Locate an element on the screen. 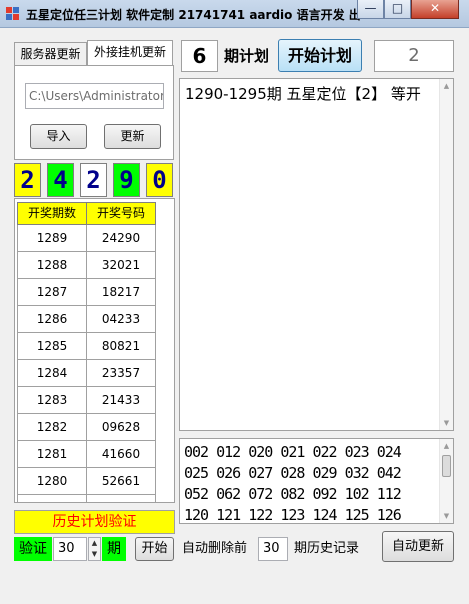 The height and width of the screenshot is (604, 469). period-cell: 1280 is located at coordinates (52, 481).